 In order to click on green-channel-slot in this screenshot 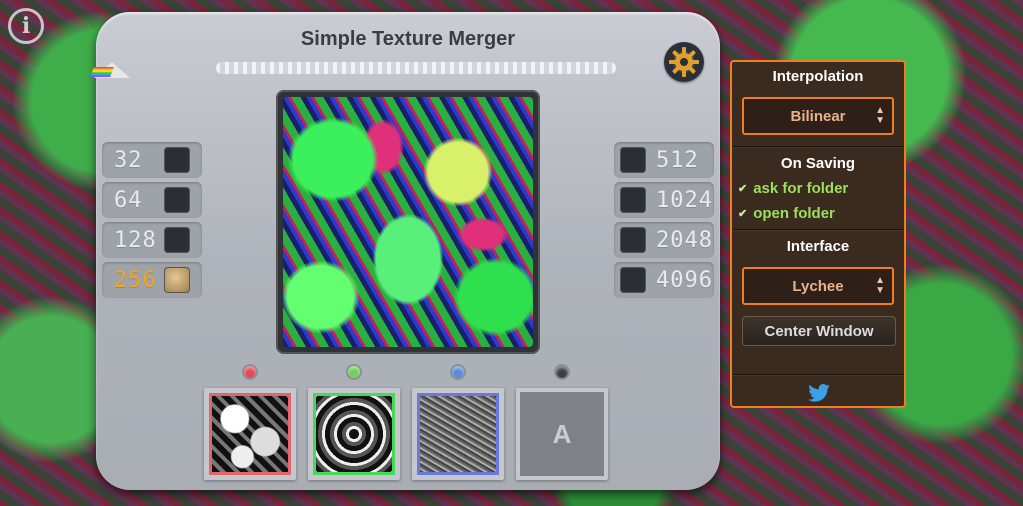, I will do `click(354, 434)`.